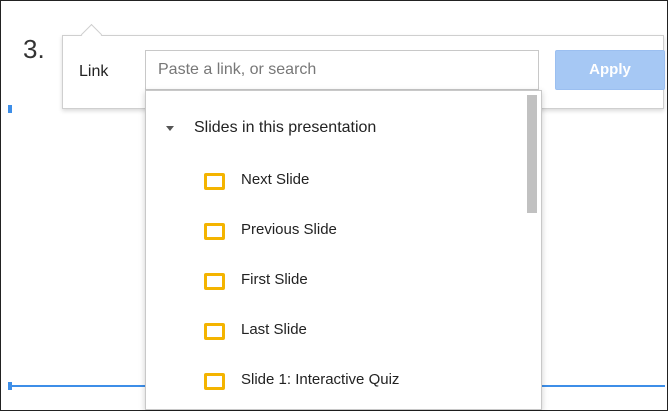 The width and height of the screenshot is (668, 411). What do you see at coordinates (532, 154) in the screenshot?
I see `scrollbar-thumb` at bounding box center [532, 154].